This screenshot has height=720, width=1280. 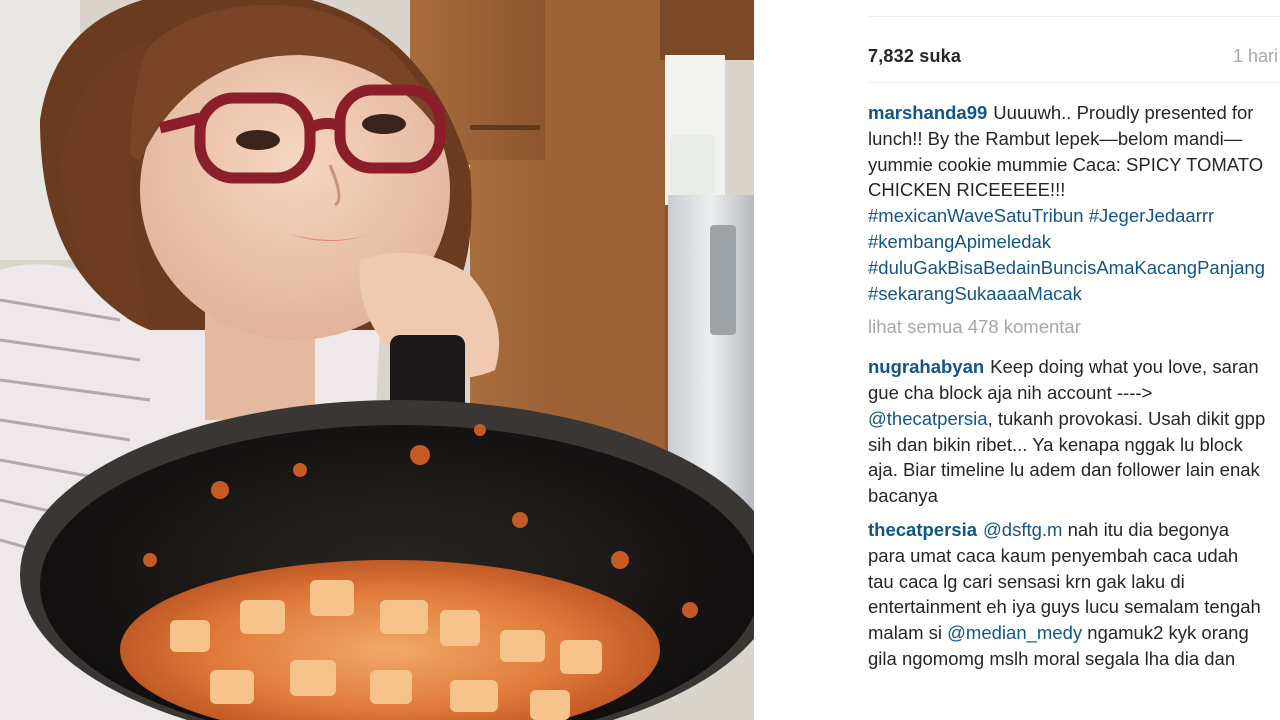 What do you see at coordinates (928, 418) in the screenshot?
I see `comment-mention: @thecatpersia` at bounding box center [928, 418].